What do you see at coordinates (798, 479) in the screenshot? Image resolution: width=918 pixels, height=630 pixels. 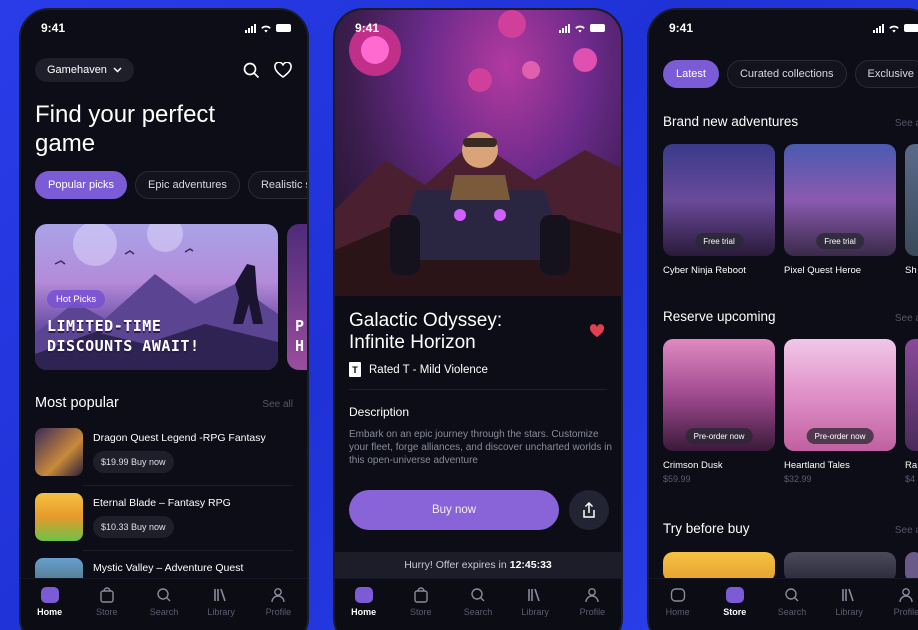 I see `game-price: $32.99` at bounding box center [798, 479].